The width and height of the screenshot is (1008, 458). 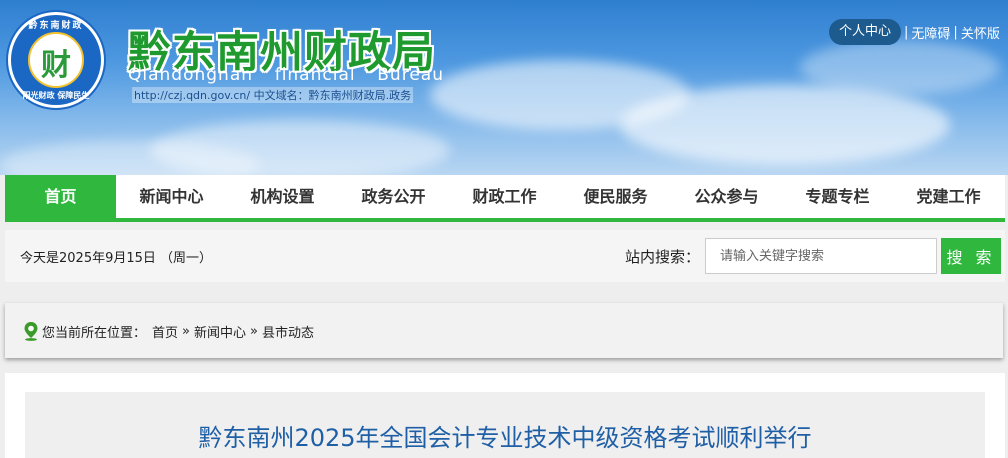 What do you see at coordinates (930, 32) in the screenshot?
I see `accessibility-link: 无障碍` at bounding box center [930, 32].